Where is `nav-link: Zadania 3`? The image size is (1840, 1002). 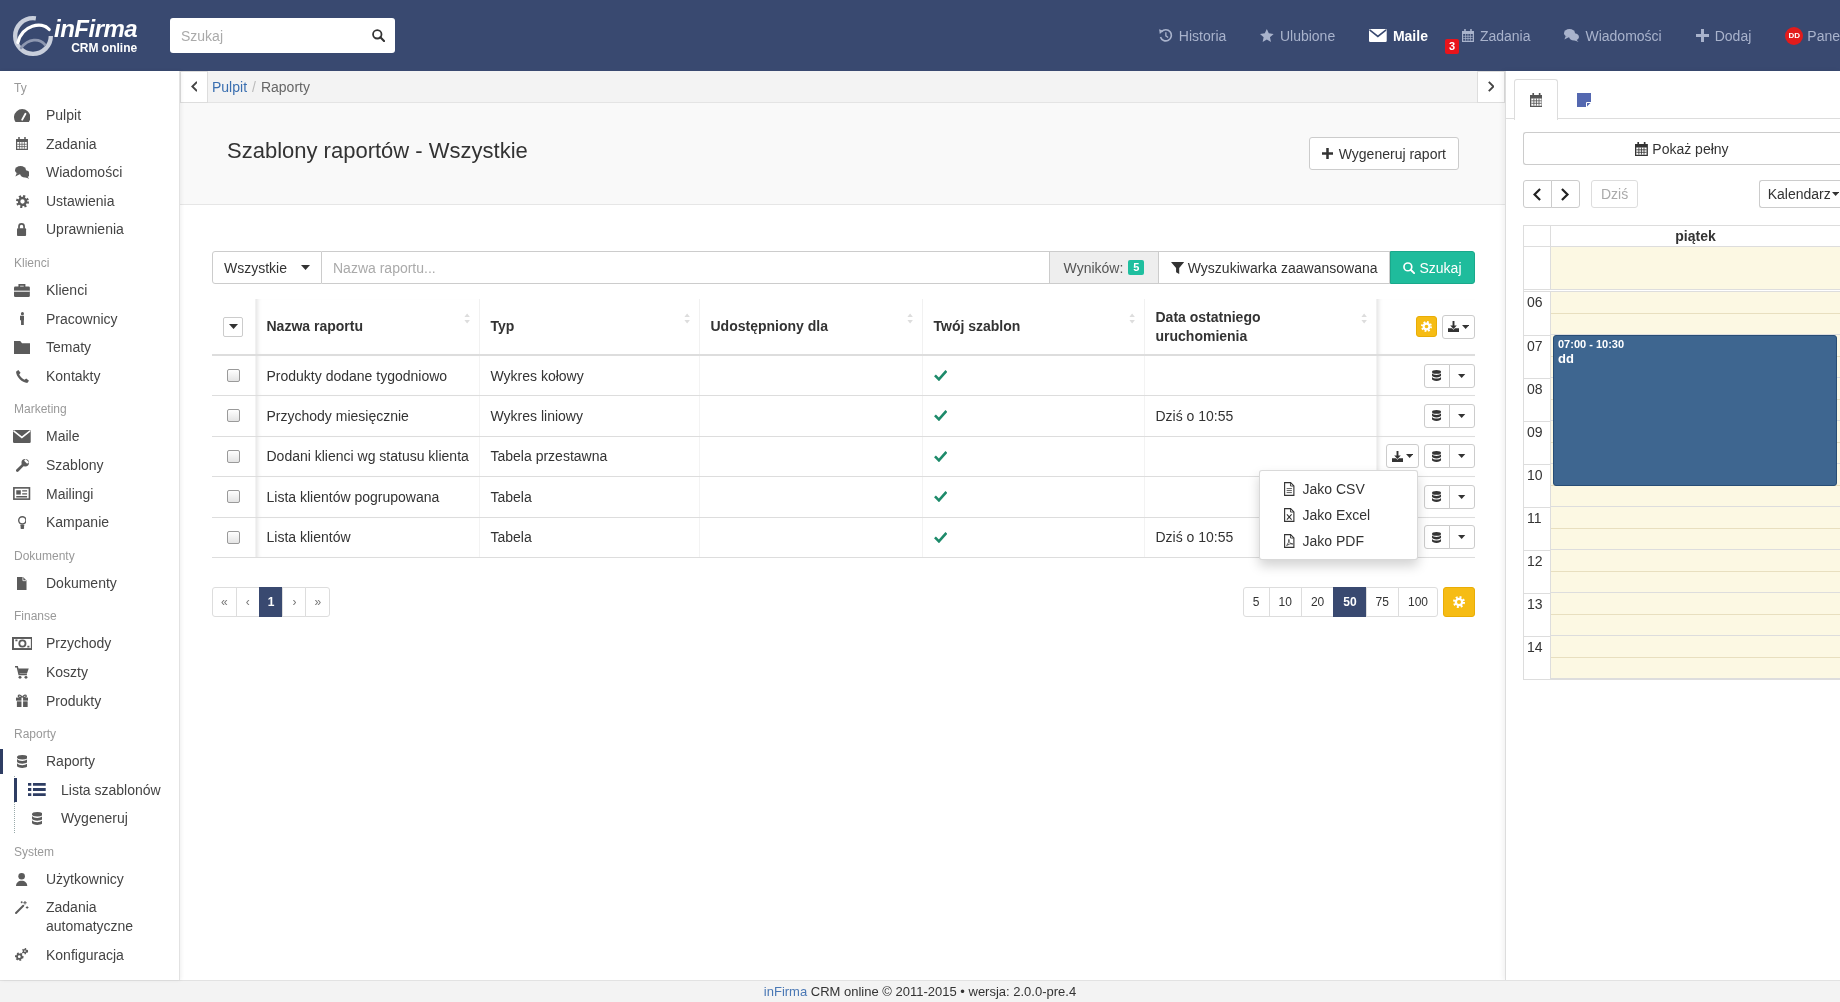
nav-link: Zadania 3 is located at coordinates (1496, 35).